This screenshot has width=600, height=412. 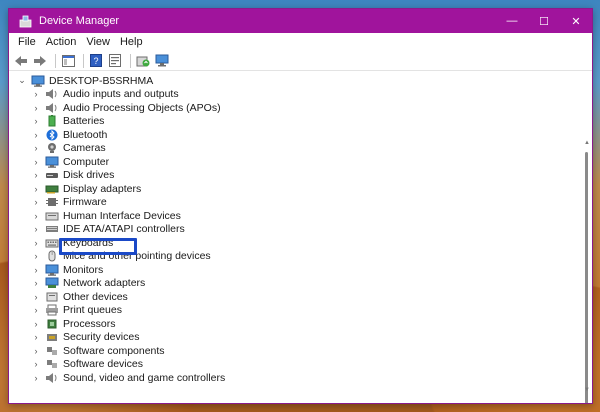 I want to click on close-button: ✕, so click(x=576, y=21).